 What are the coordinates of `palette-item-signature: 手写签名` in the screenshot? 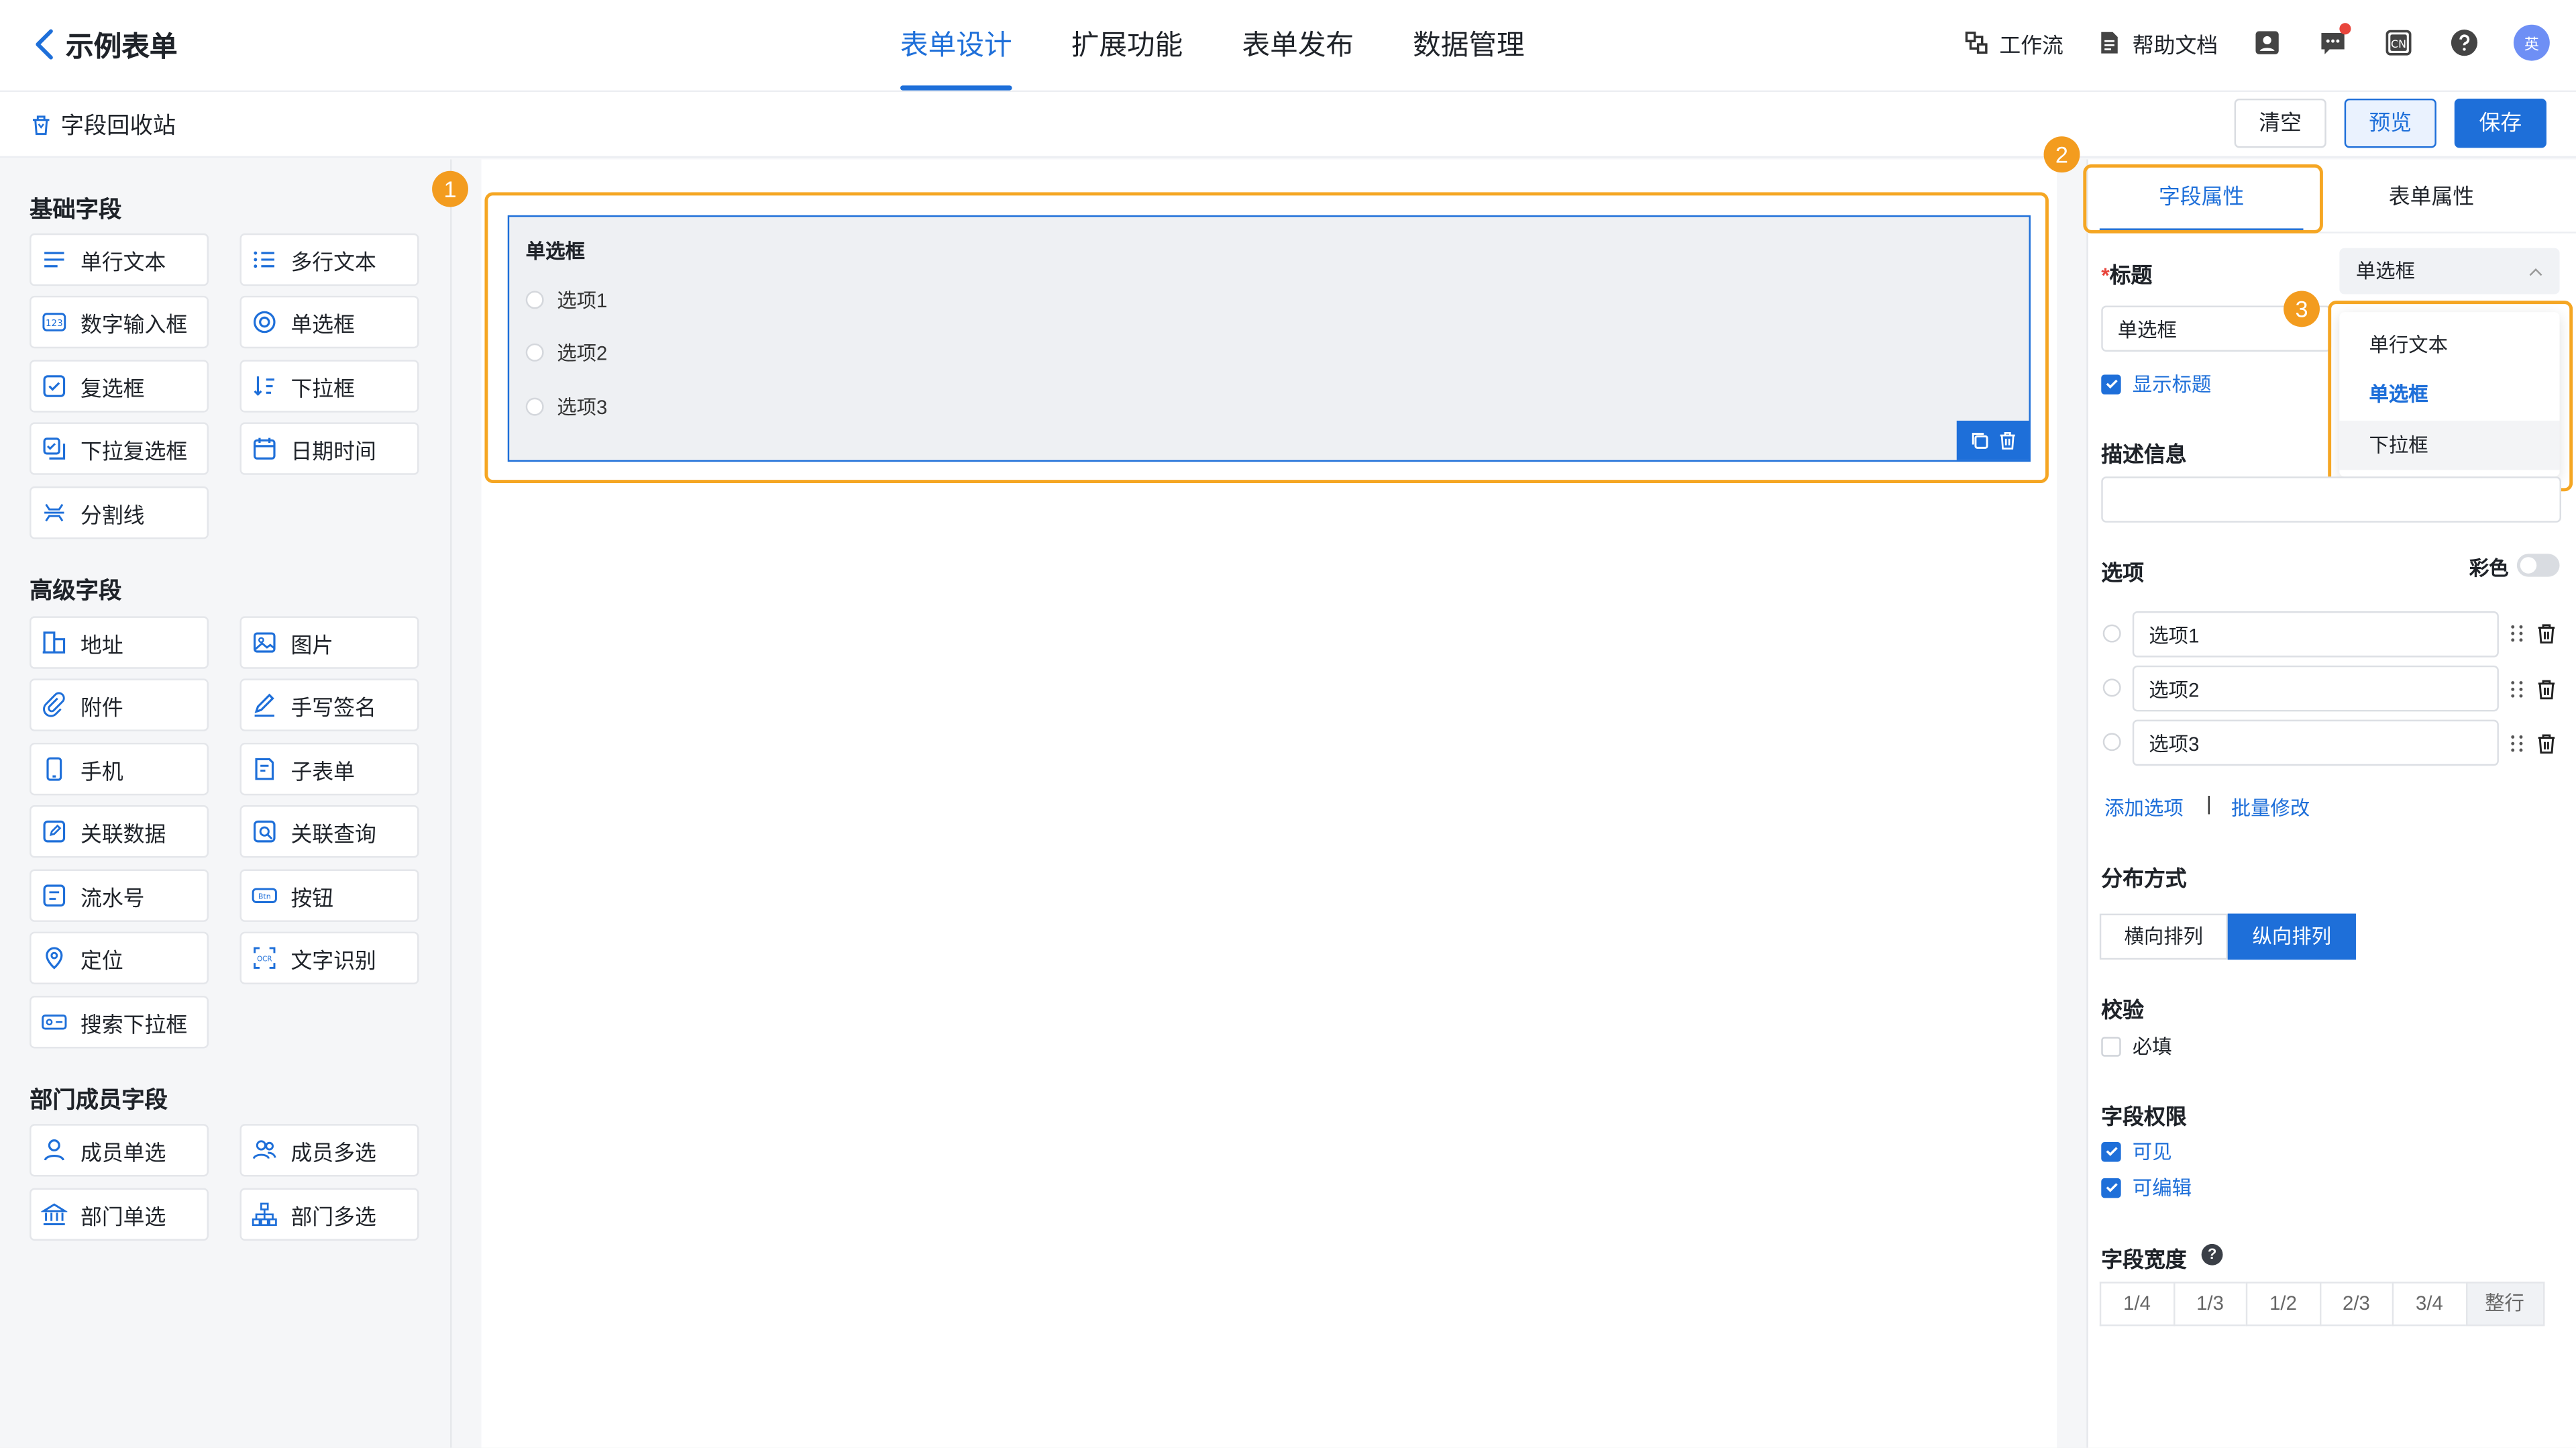 It's located at (329, 704).